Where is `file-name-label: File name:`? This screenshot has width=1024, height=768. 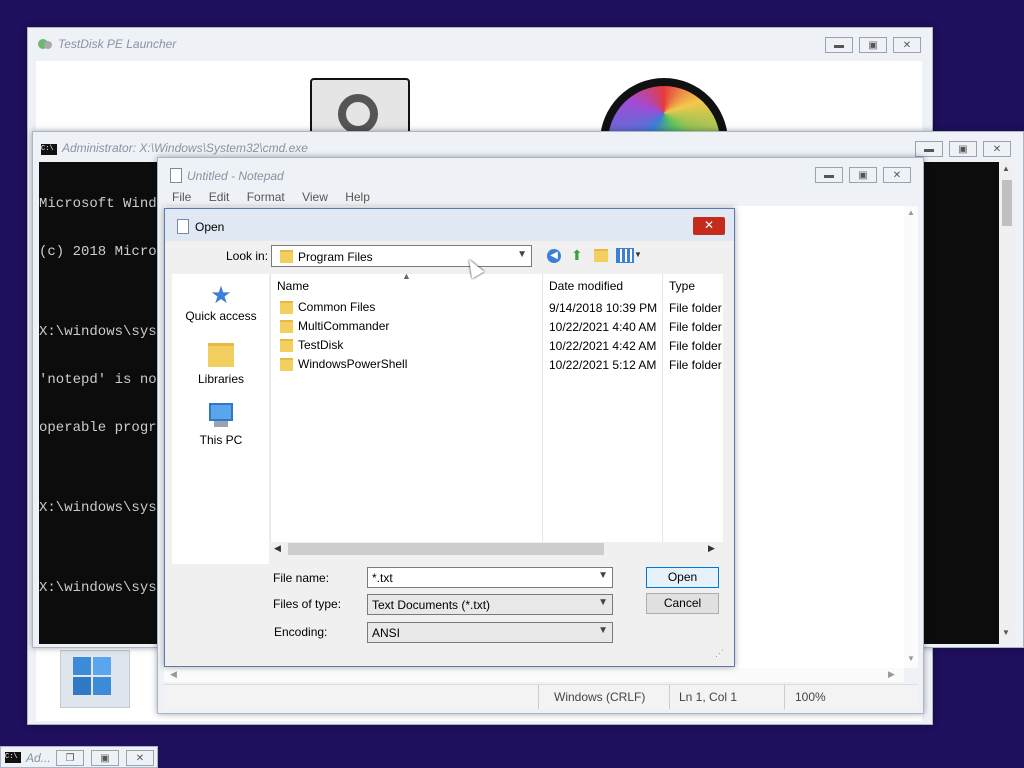 file-name-label: File name: is located at coordinates (301, 578).